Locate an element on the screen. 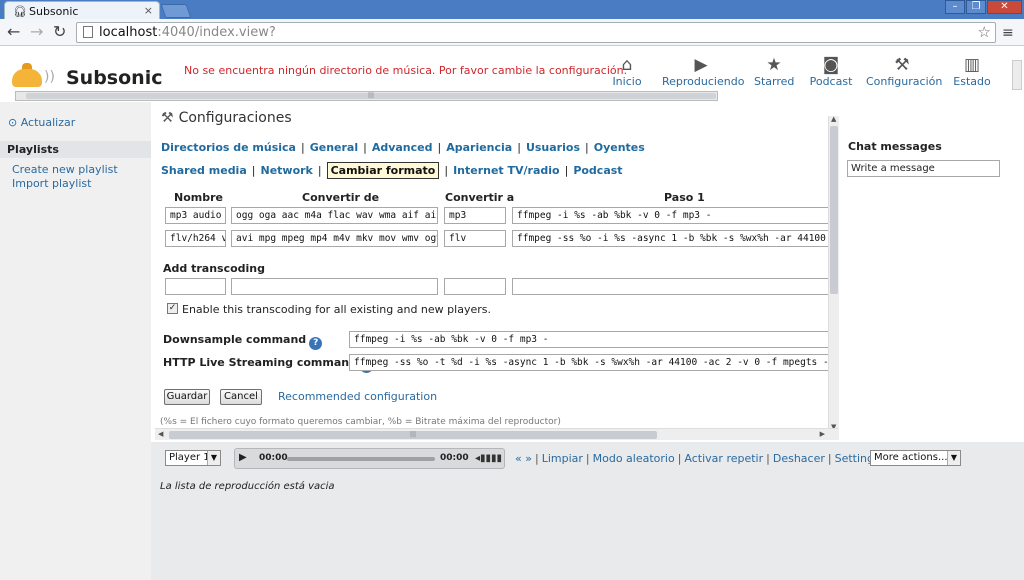  import-playlist-link: Import playlist is located at coordinates (51, 183).